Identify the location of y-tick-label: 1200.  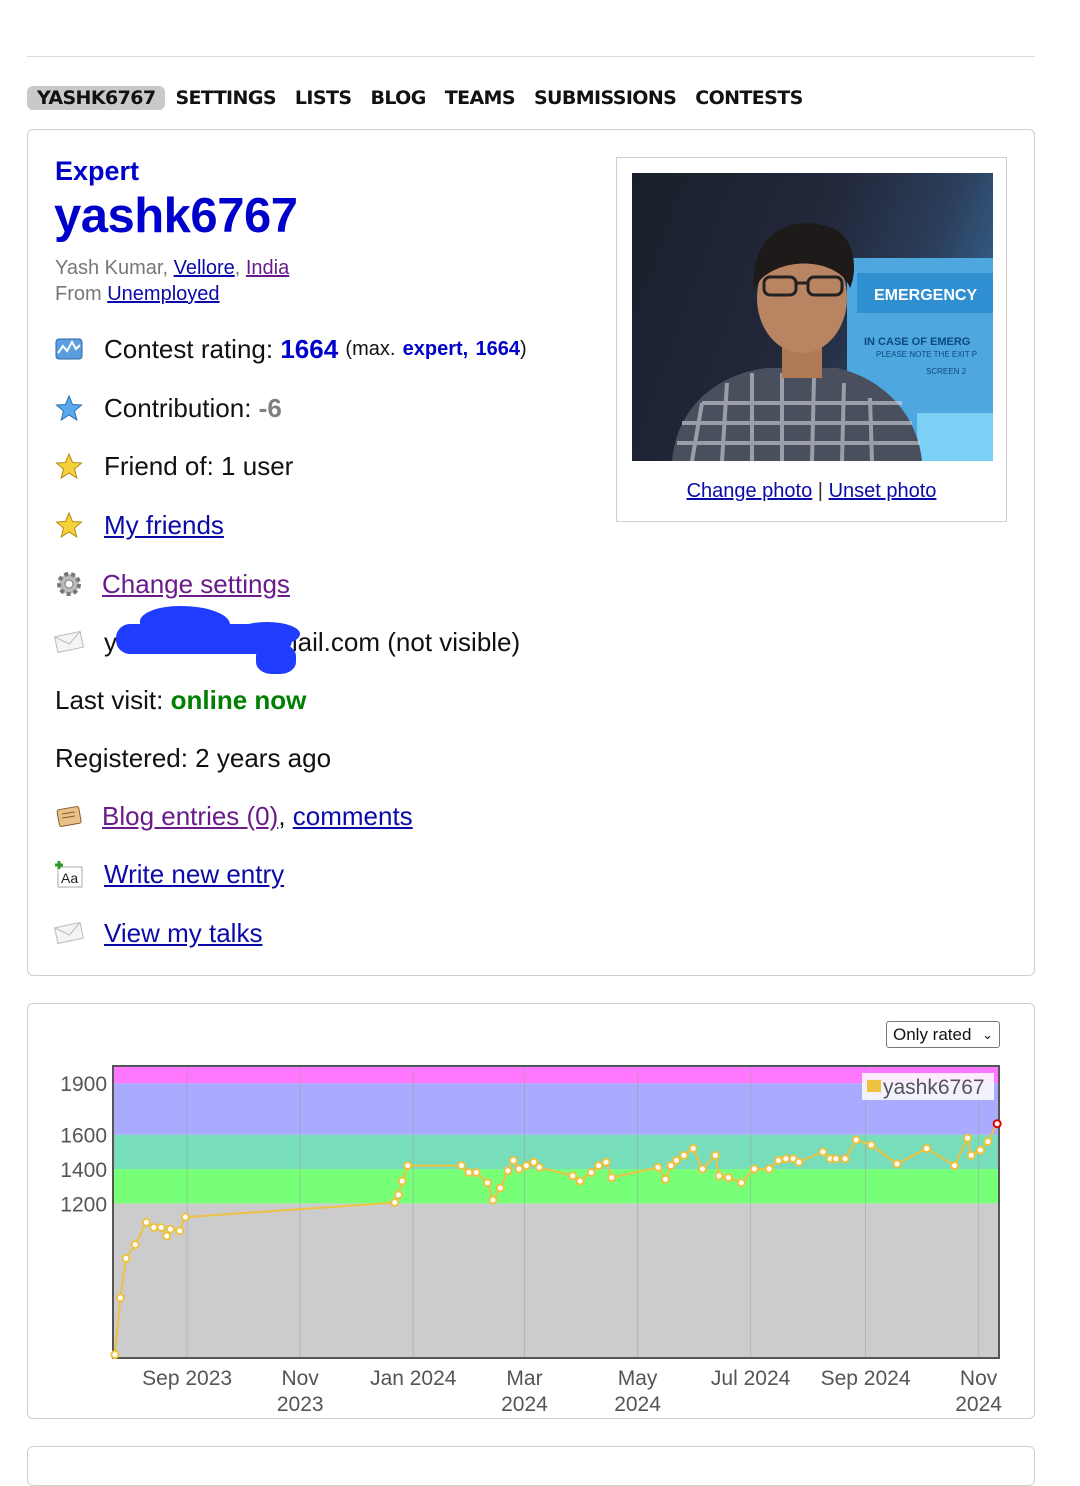
(83, 1204).